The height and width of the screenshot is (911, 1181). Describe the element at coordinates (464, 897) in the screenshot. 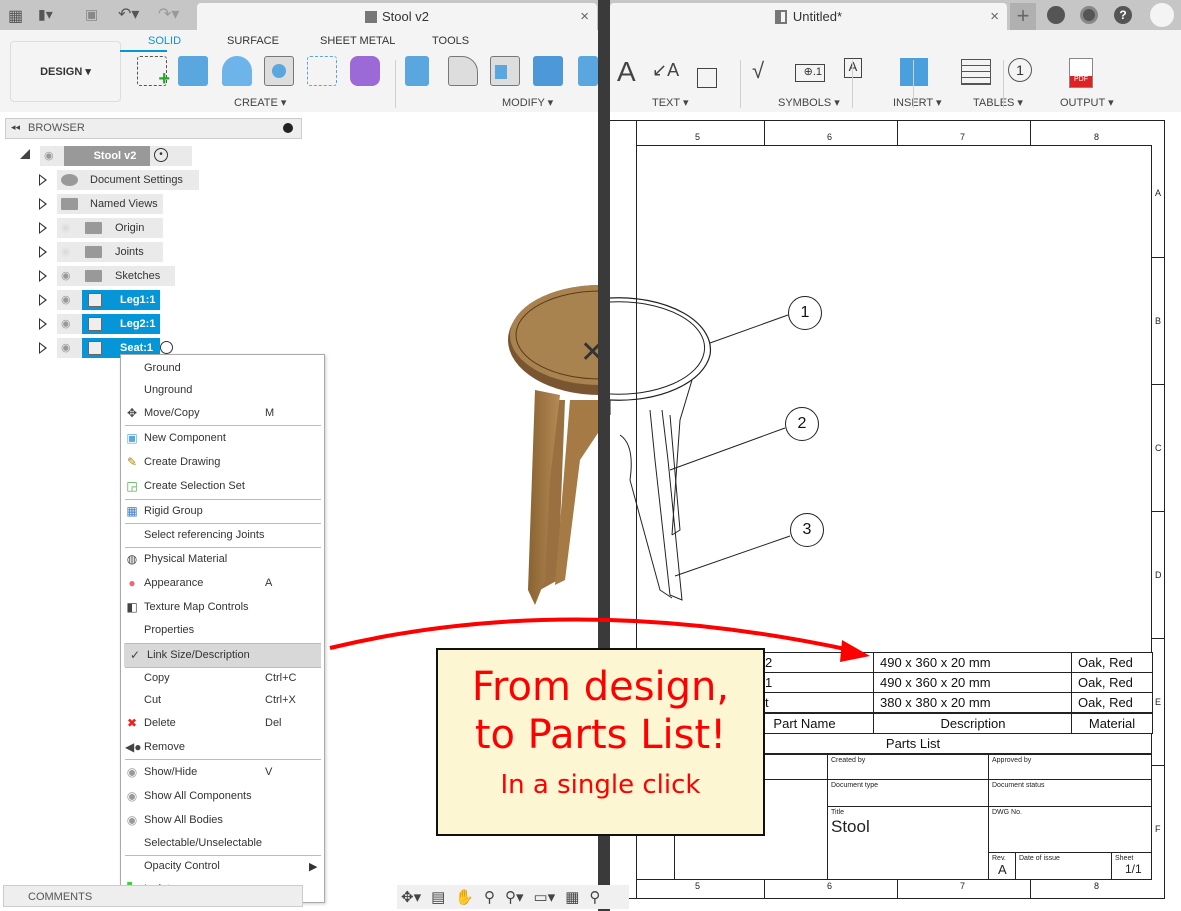

I see `pan-icon: ✋` at that location.